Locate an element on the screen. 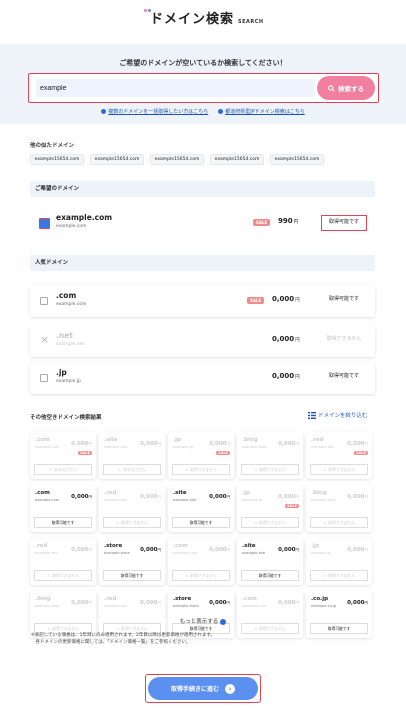  result-card: .jp example.jp 0,000円 × 取得できません is located at coordinates (339, 561).